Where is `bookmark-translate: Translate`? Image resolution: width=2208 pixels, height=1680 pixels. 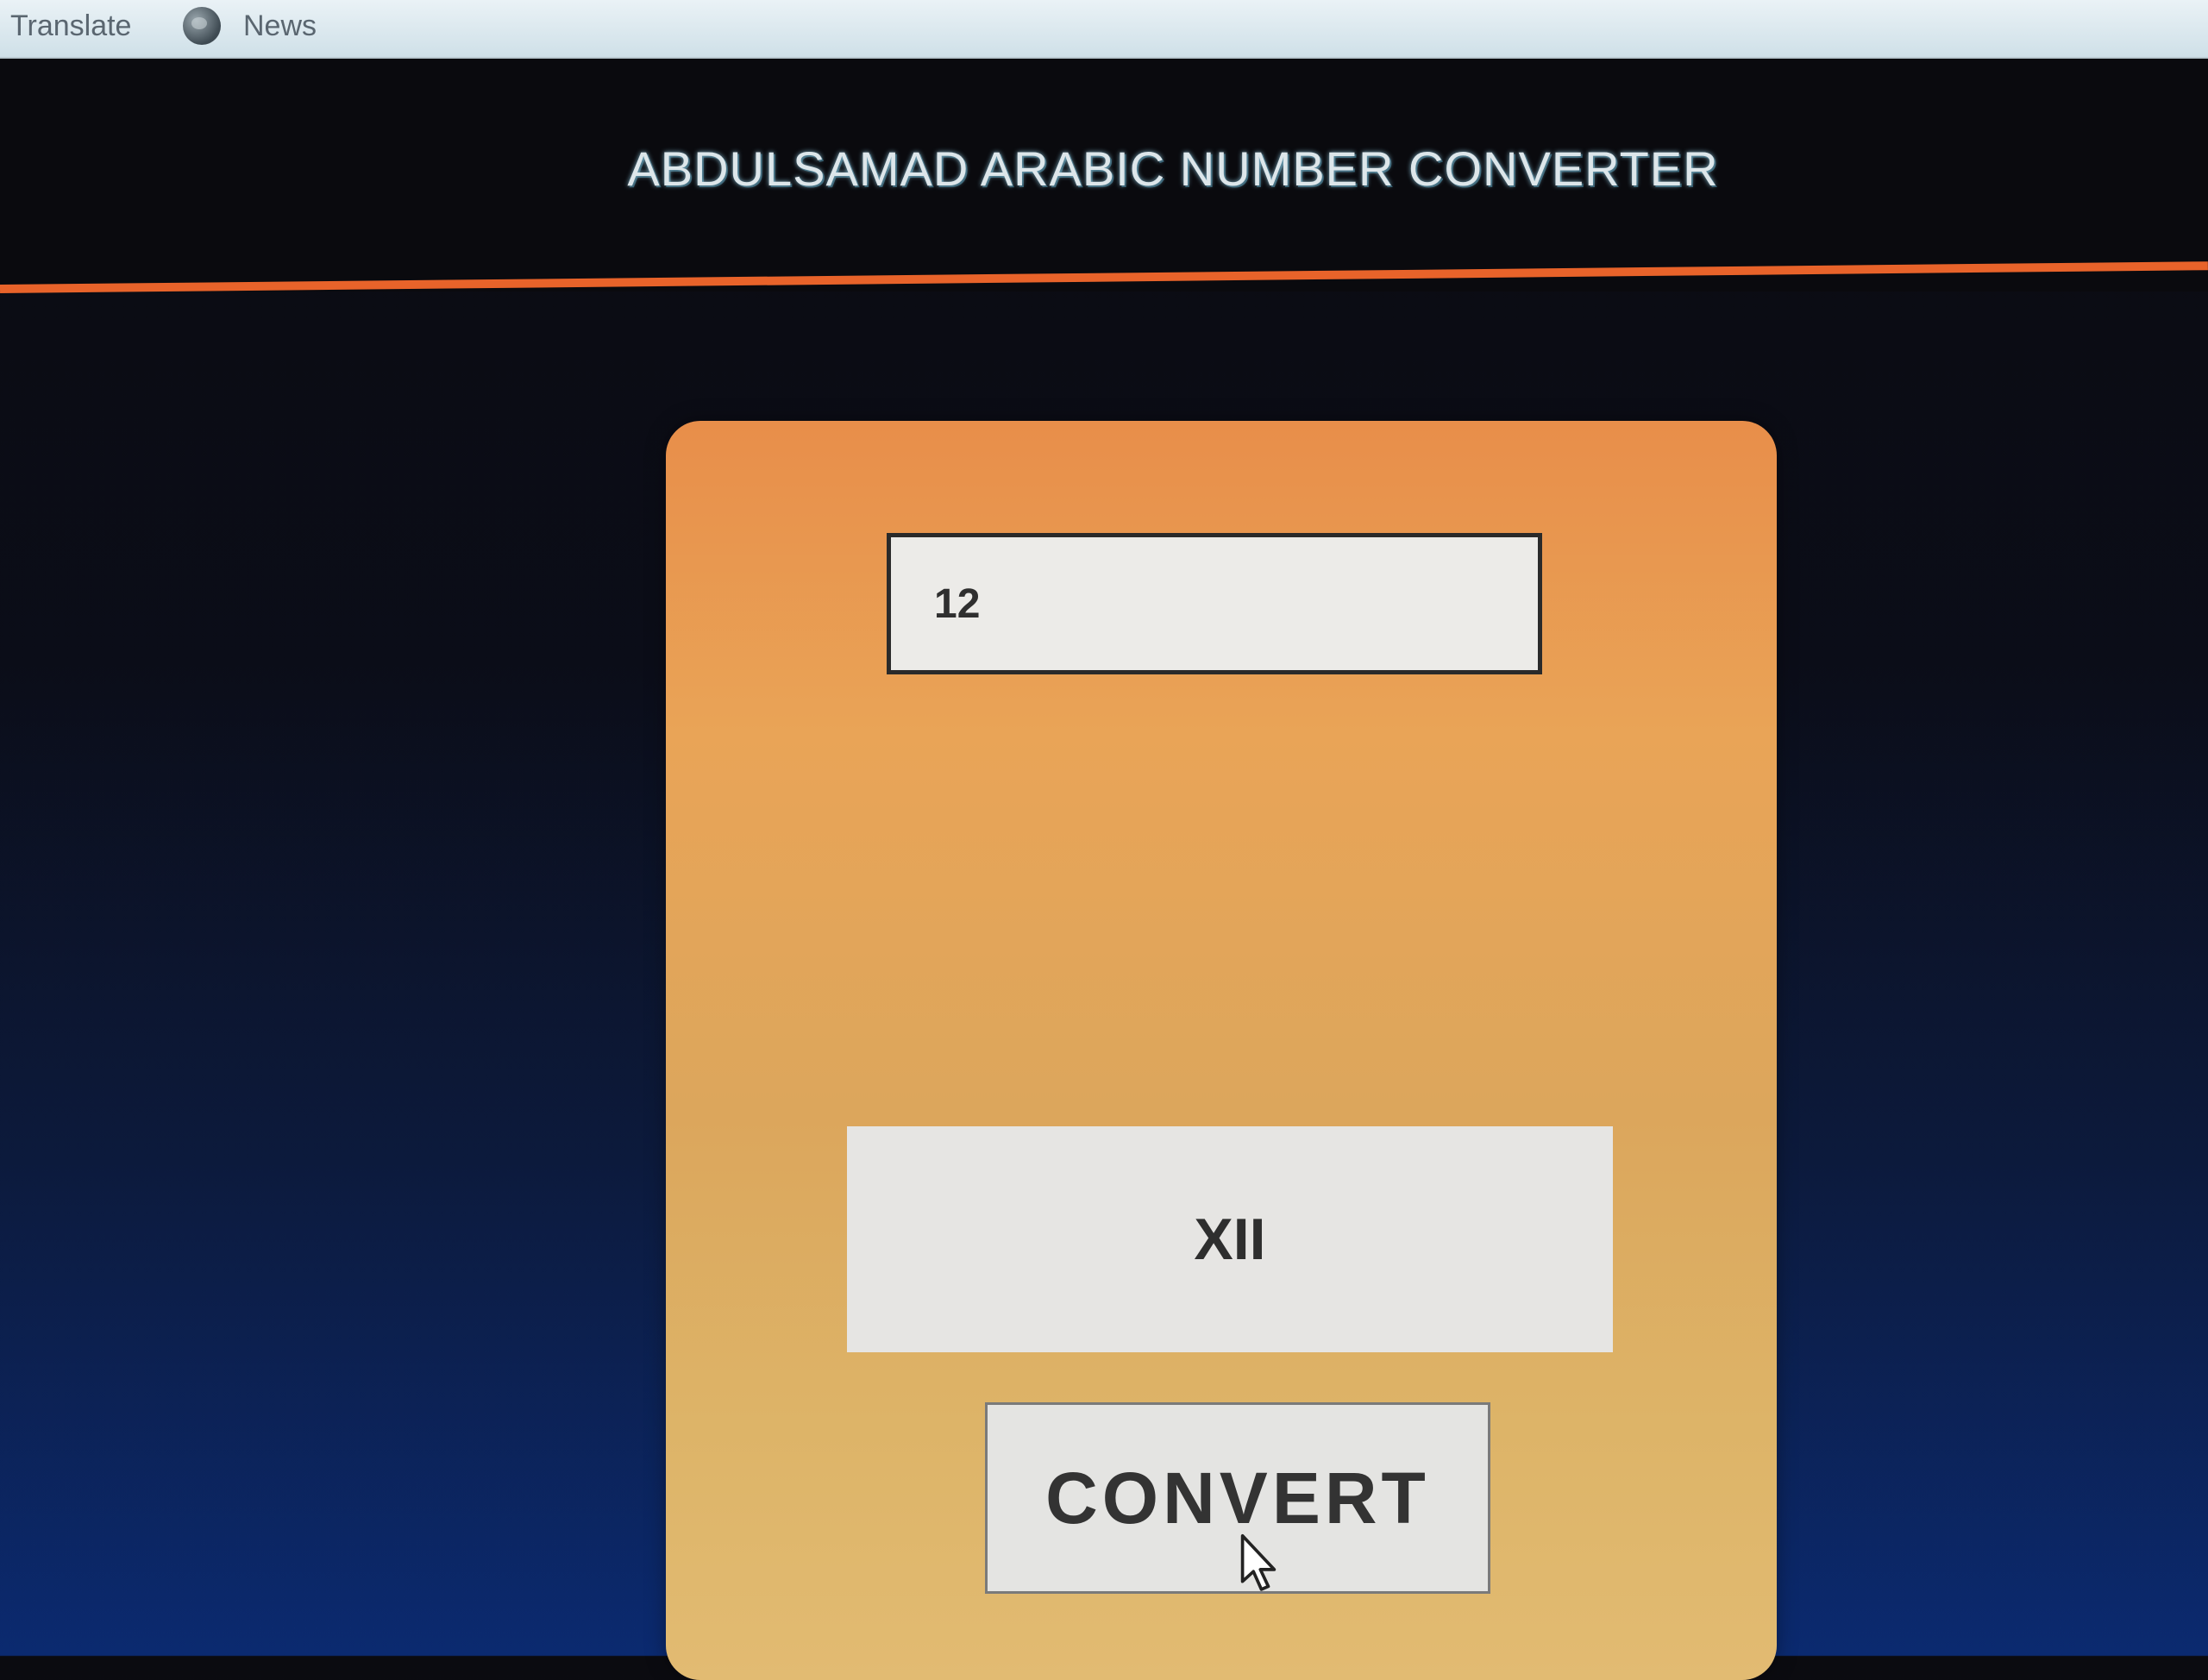 bookmark-translate: Translate is located at coordinates (70, 26).